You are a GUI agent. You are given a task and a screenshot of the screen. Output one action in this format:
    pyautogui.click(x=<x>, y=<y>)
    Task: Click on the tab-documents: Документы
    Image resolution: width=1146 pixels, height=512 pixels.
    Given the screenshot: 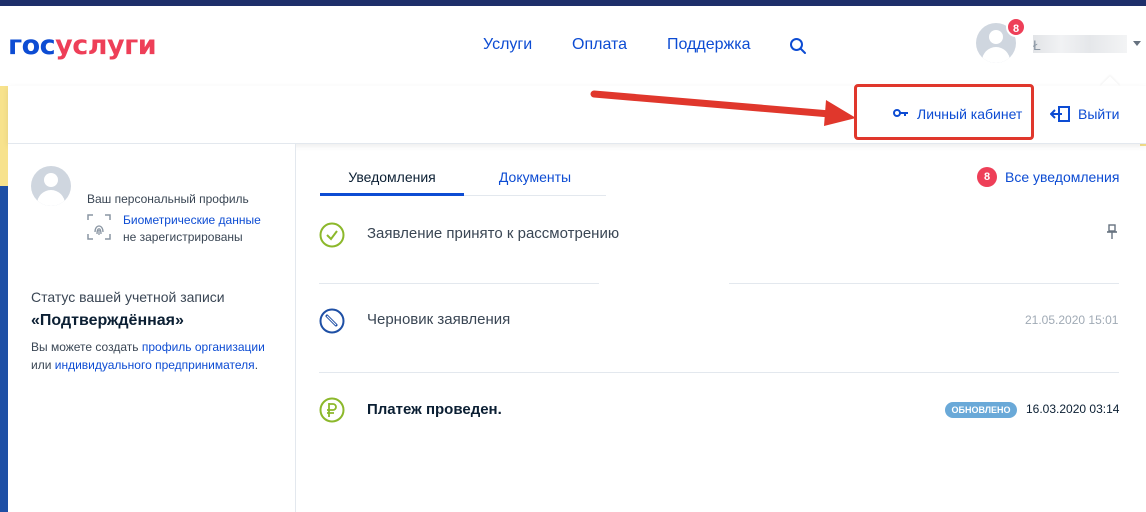 What is the action you would take?
    pyautogui.click(x=535, y=177)
    